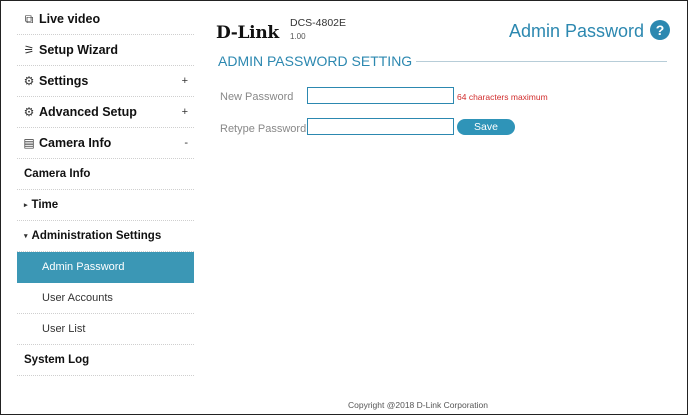 The height and width of the screenshot is (416, 689). What do you see at coordinates (380, 95) in the screenshot?
I see `new-password-field` at bounding box center [380, 95].